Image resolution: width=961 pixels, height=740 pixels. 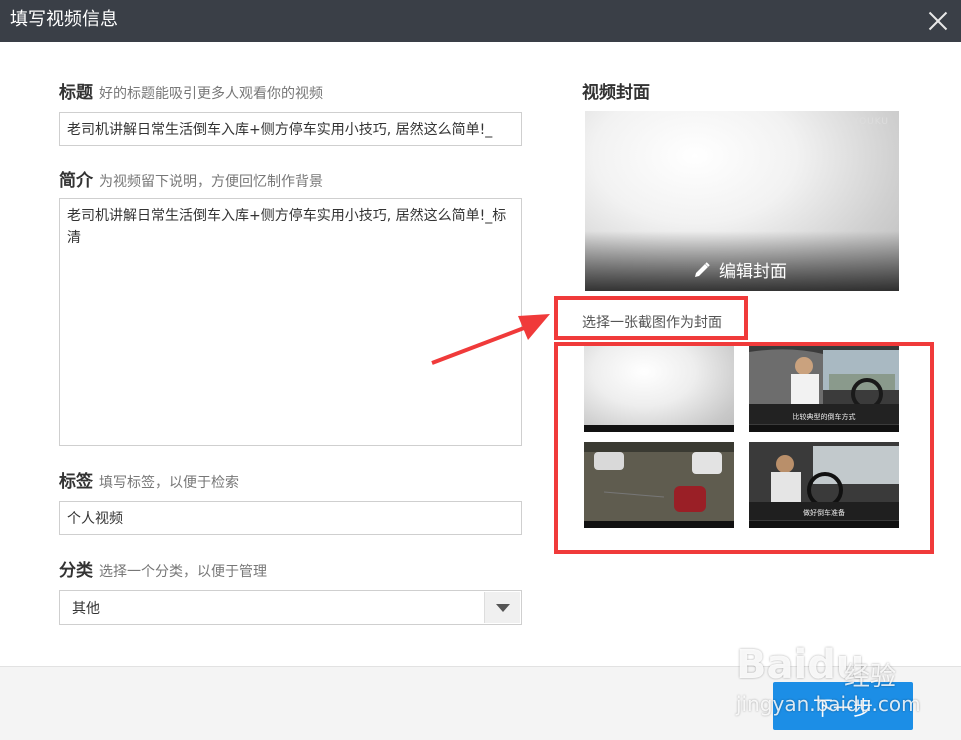 I want to click on cover-watermark: YOUKU, so click(x=871, y=122).